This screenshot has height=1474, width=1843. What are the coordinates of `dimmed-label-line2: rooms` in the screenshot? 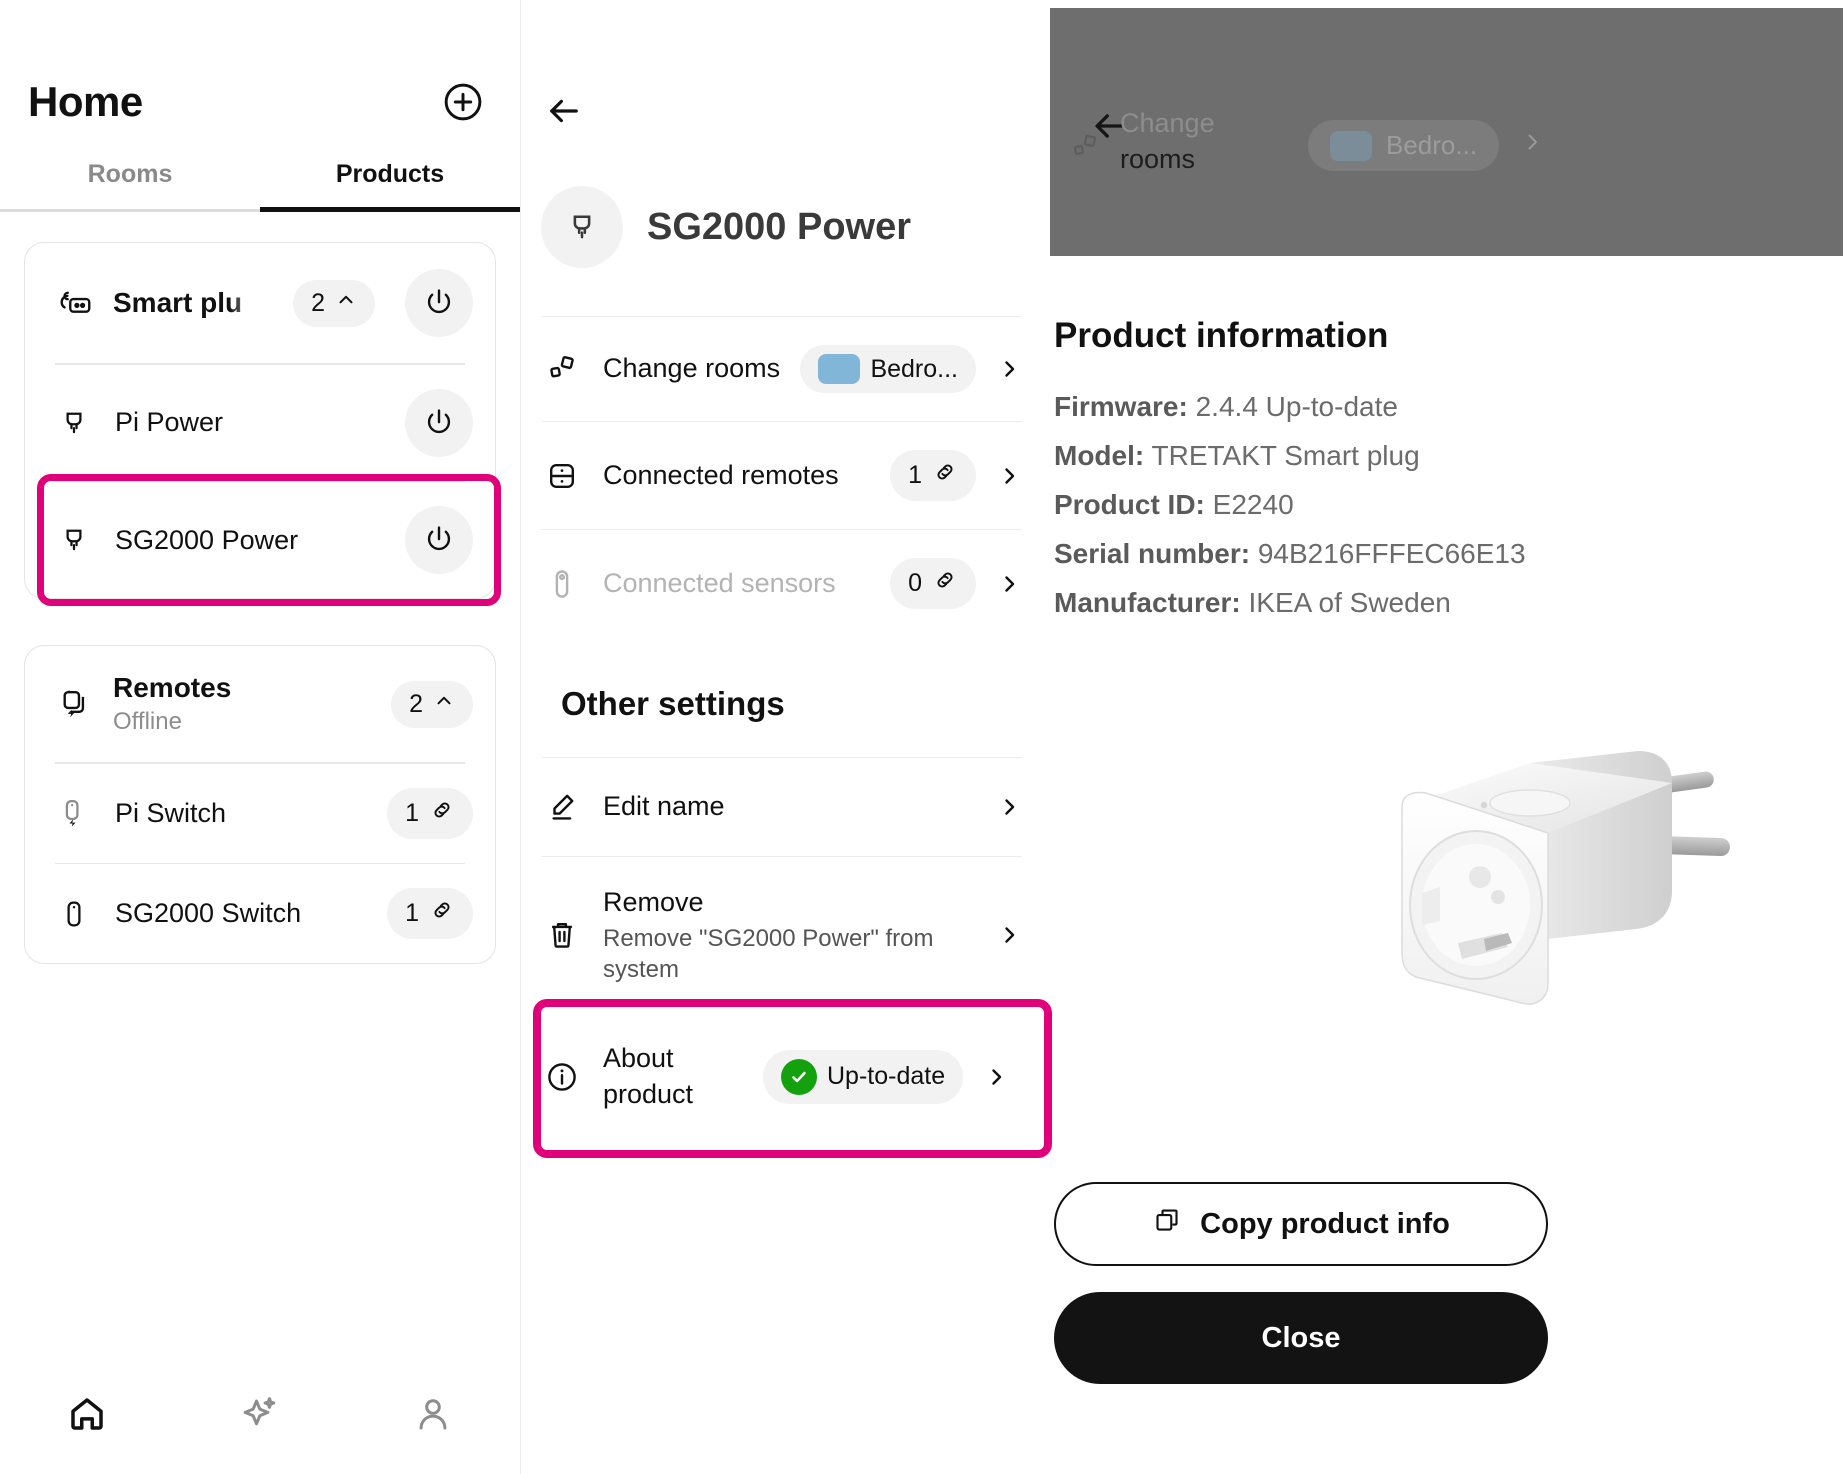 It's located at (1158, 158).